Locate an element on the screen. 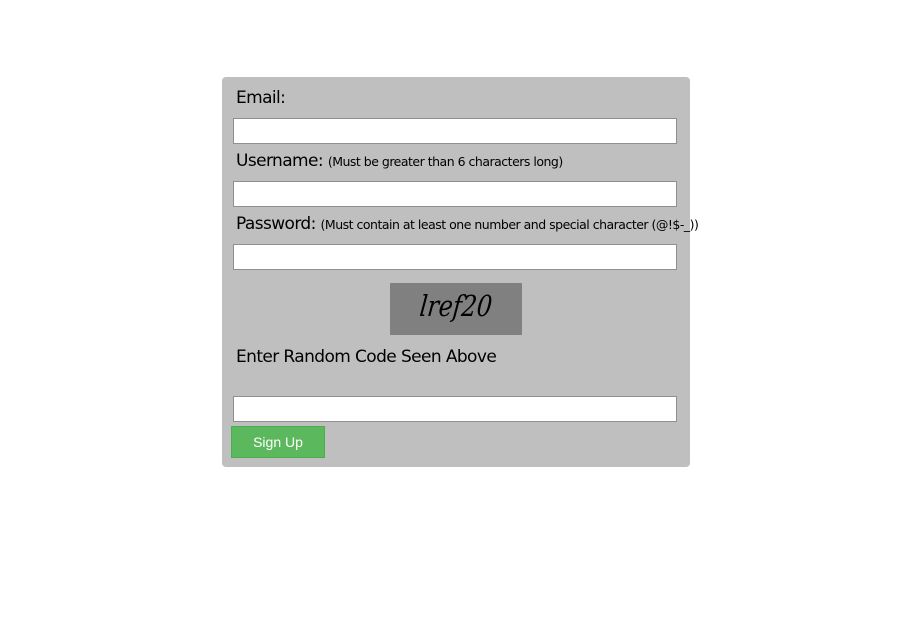  captcha-field is located at coordinates (455, 409).